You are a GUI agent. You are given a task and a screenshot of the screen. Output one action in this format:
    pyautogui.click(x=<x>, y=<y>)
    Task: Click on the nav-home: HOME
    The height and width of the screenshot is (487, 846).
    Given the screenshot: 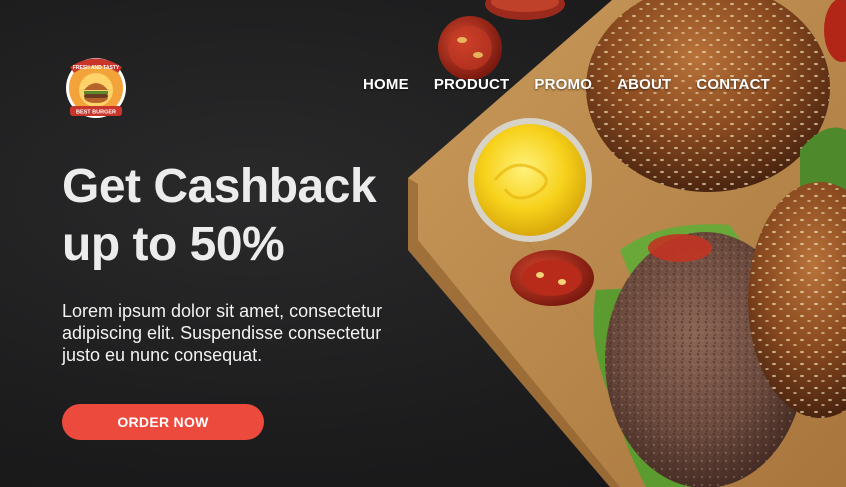 What is the action you would take?
    pyautogui.click(x=386, y=84)
    